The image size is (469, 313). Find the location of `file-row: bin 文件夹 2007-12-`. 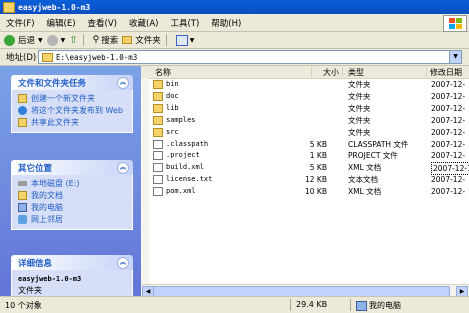

file-row: bin 文件夹 2007-12- is located at coordinates (305, 84).